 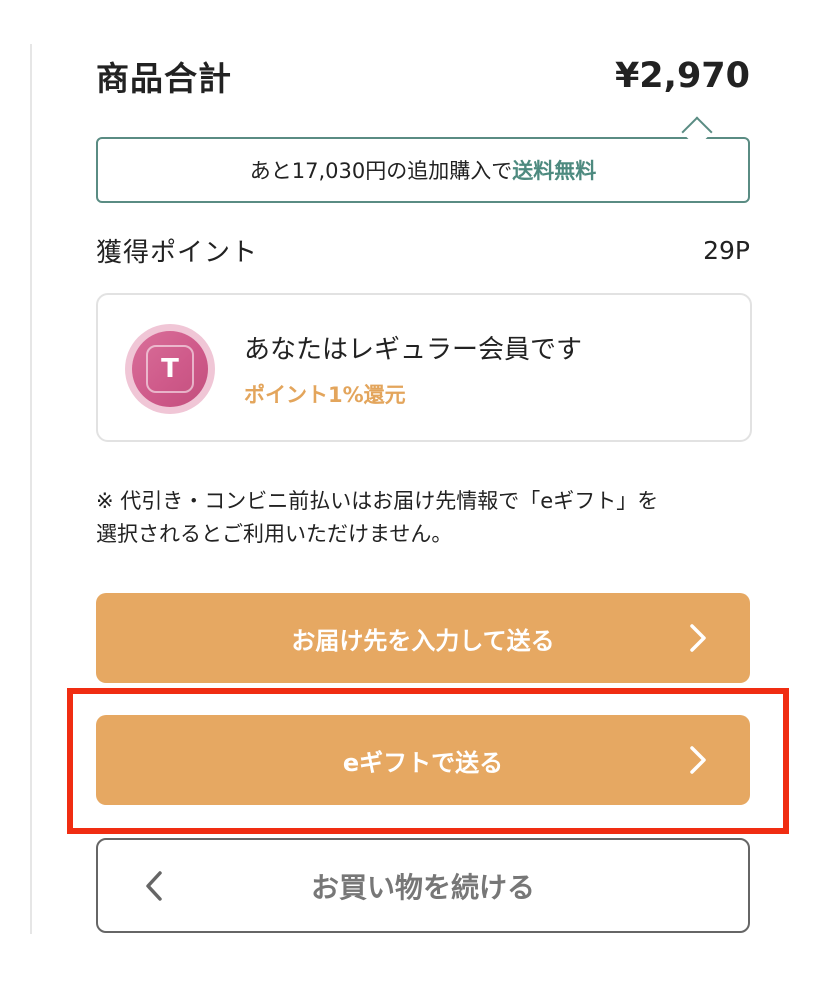 I want to click on coin-letter: T, so click(x=170, y=369).